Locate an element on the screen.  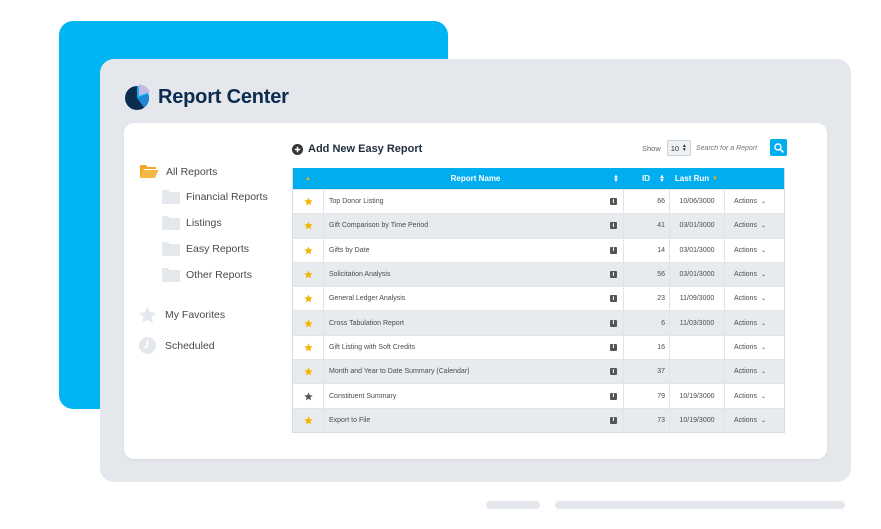
search-button is located at coordinates (778, 147).